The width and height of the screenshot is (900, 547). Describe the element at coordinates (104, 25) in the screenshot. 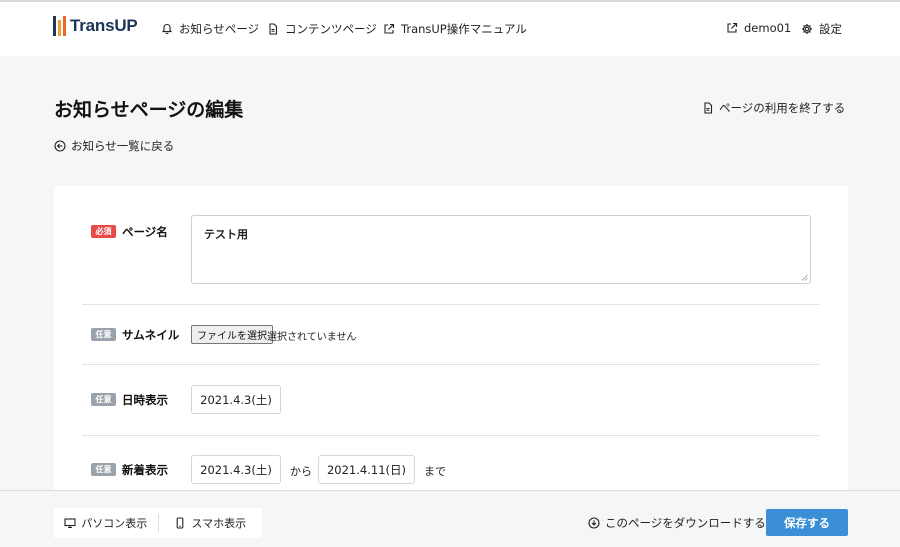

I see `logo-text: TransUP` at that location.